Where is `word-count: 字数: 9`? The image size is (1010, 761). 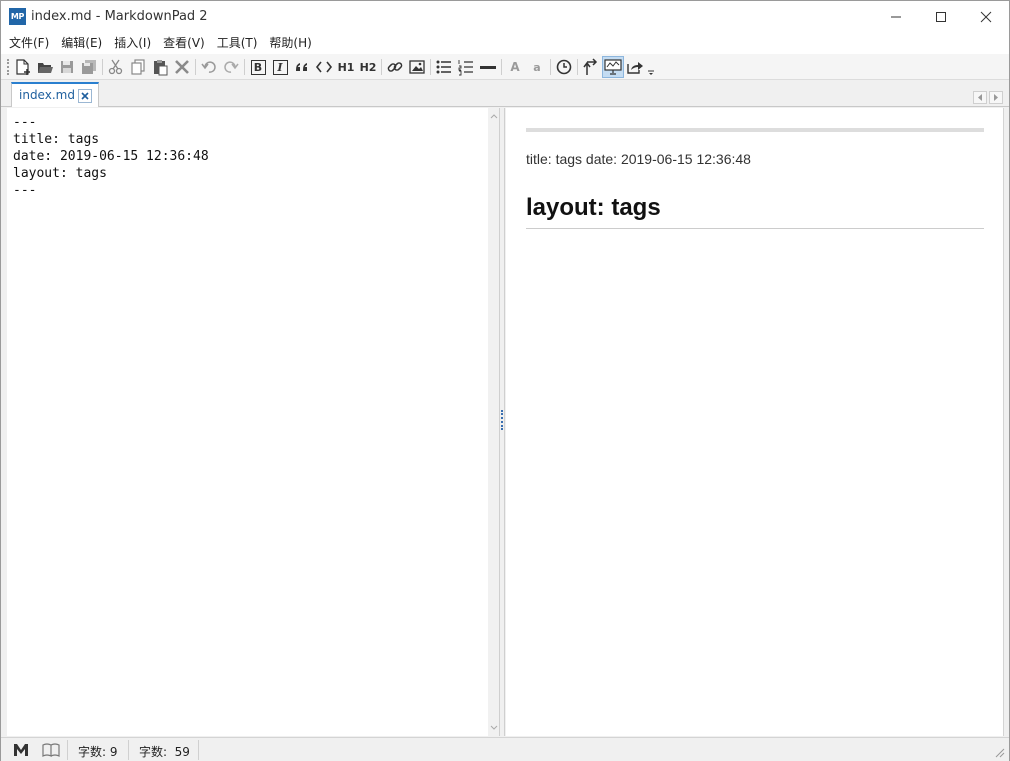
word-count: 字数: 9 is located at coordinates (98, 752).